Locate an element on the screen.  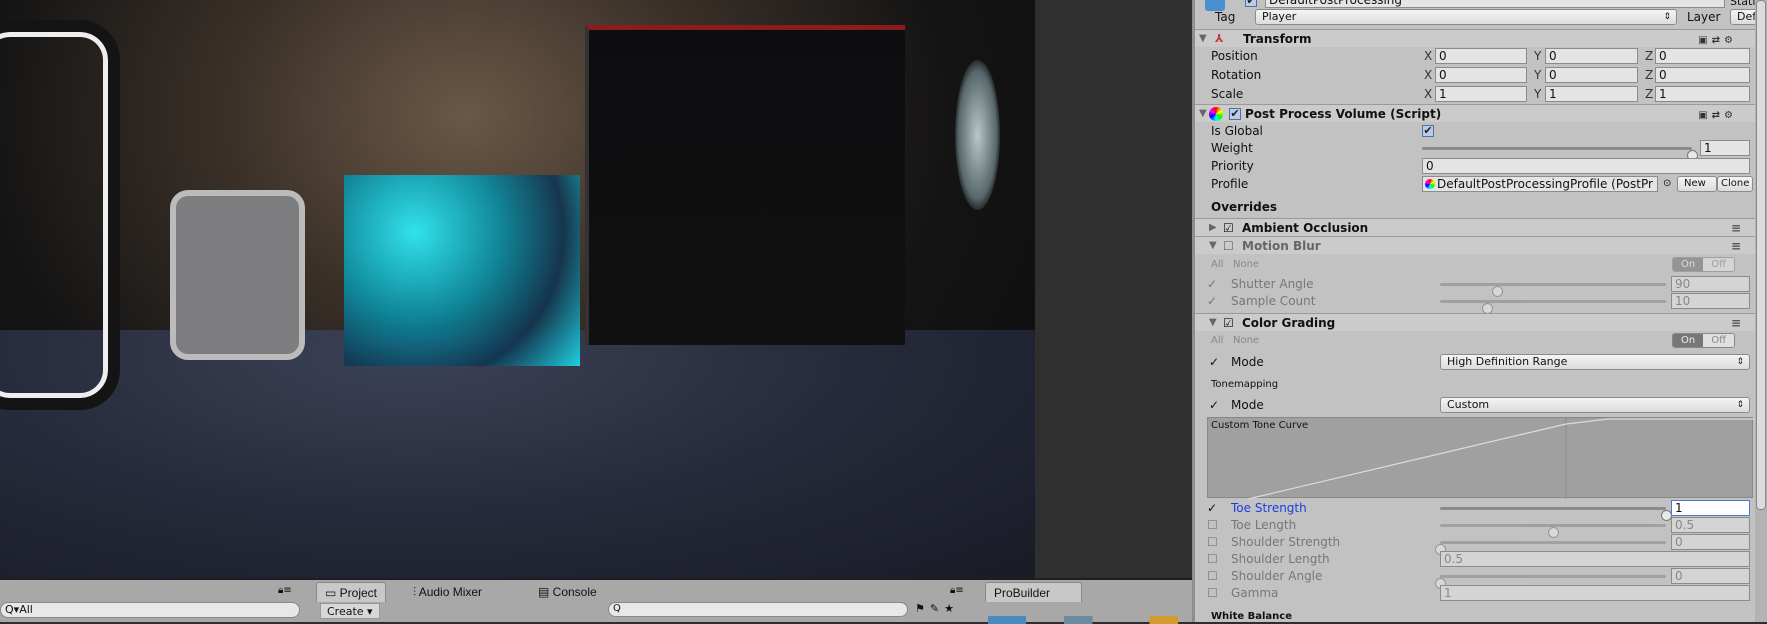
gamma-field: 1 is located at coordinates (1595, 593).